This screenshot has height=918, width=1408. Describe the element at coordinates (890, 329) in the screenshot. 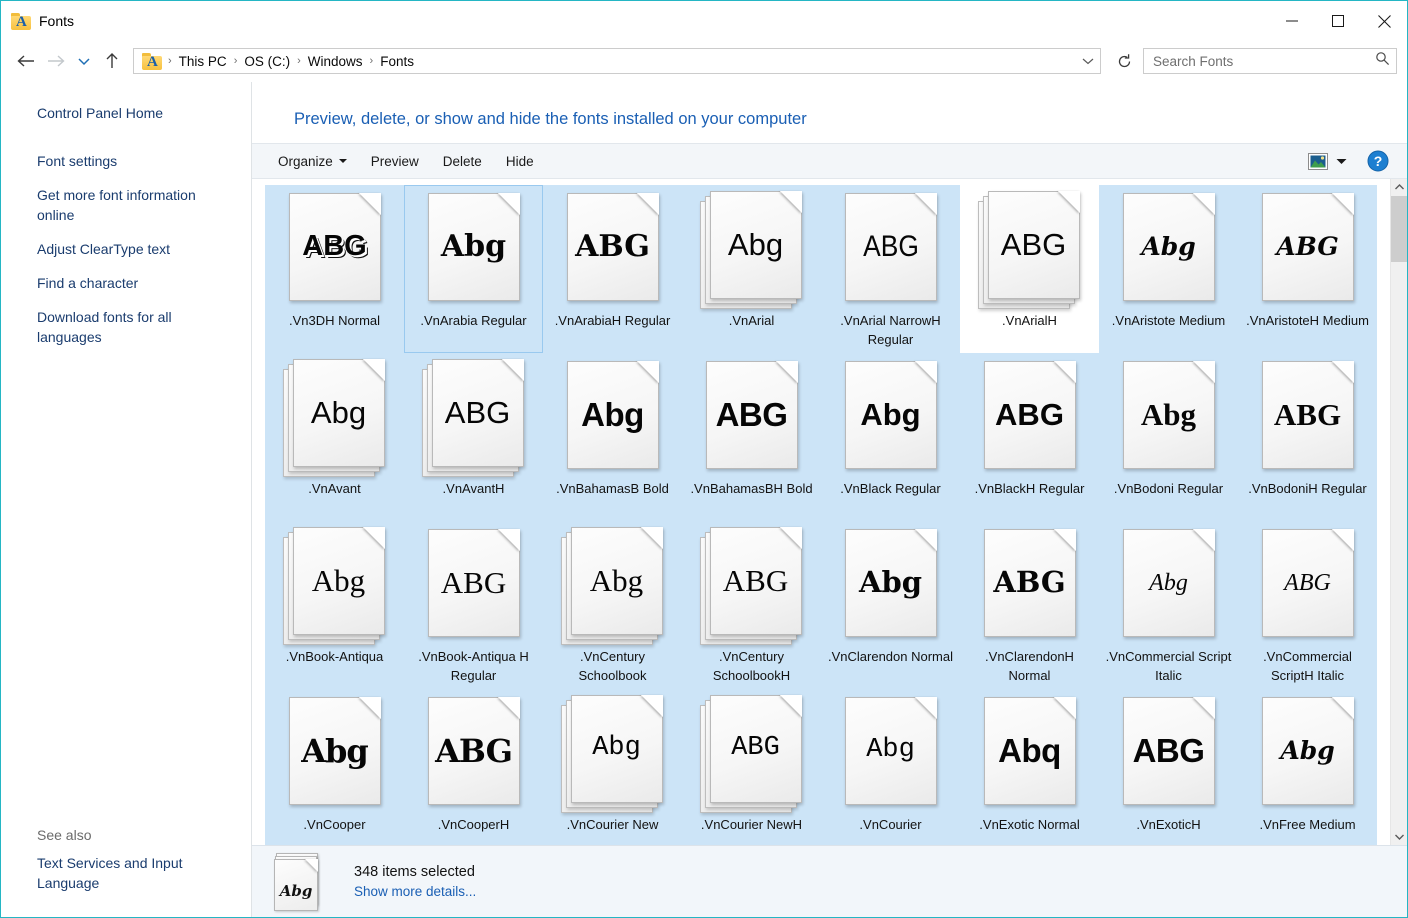

I see `font-tile-label: .VnArial NarrowH Regular` at that location.